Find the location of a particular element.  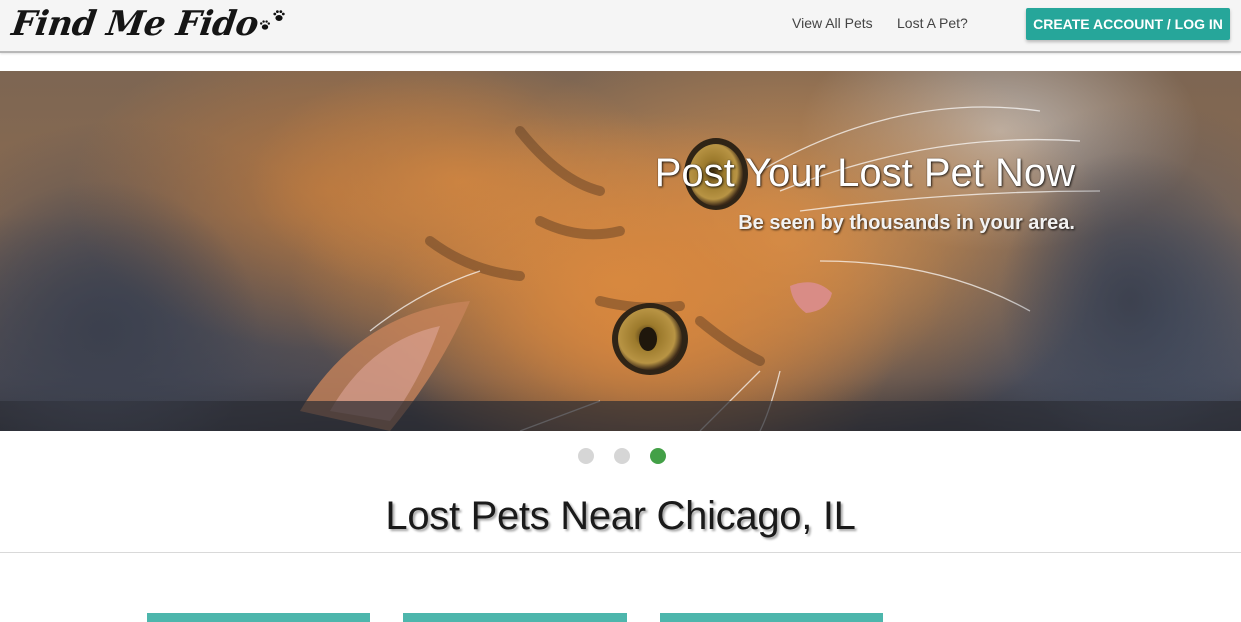

section-title: Lost Pets Near Chicago, IL is located at coordinates (620, 516).